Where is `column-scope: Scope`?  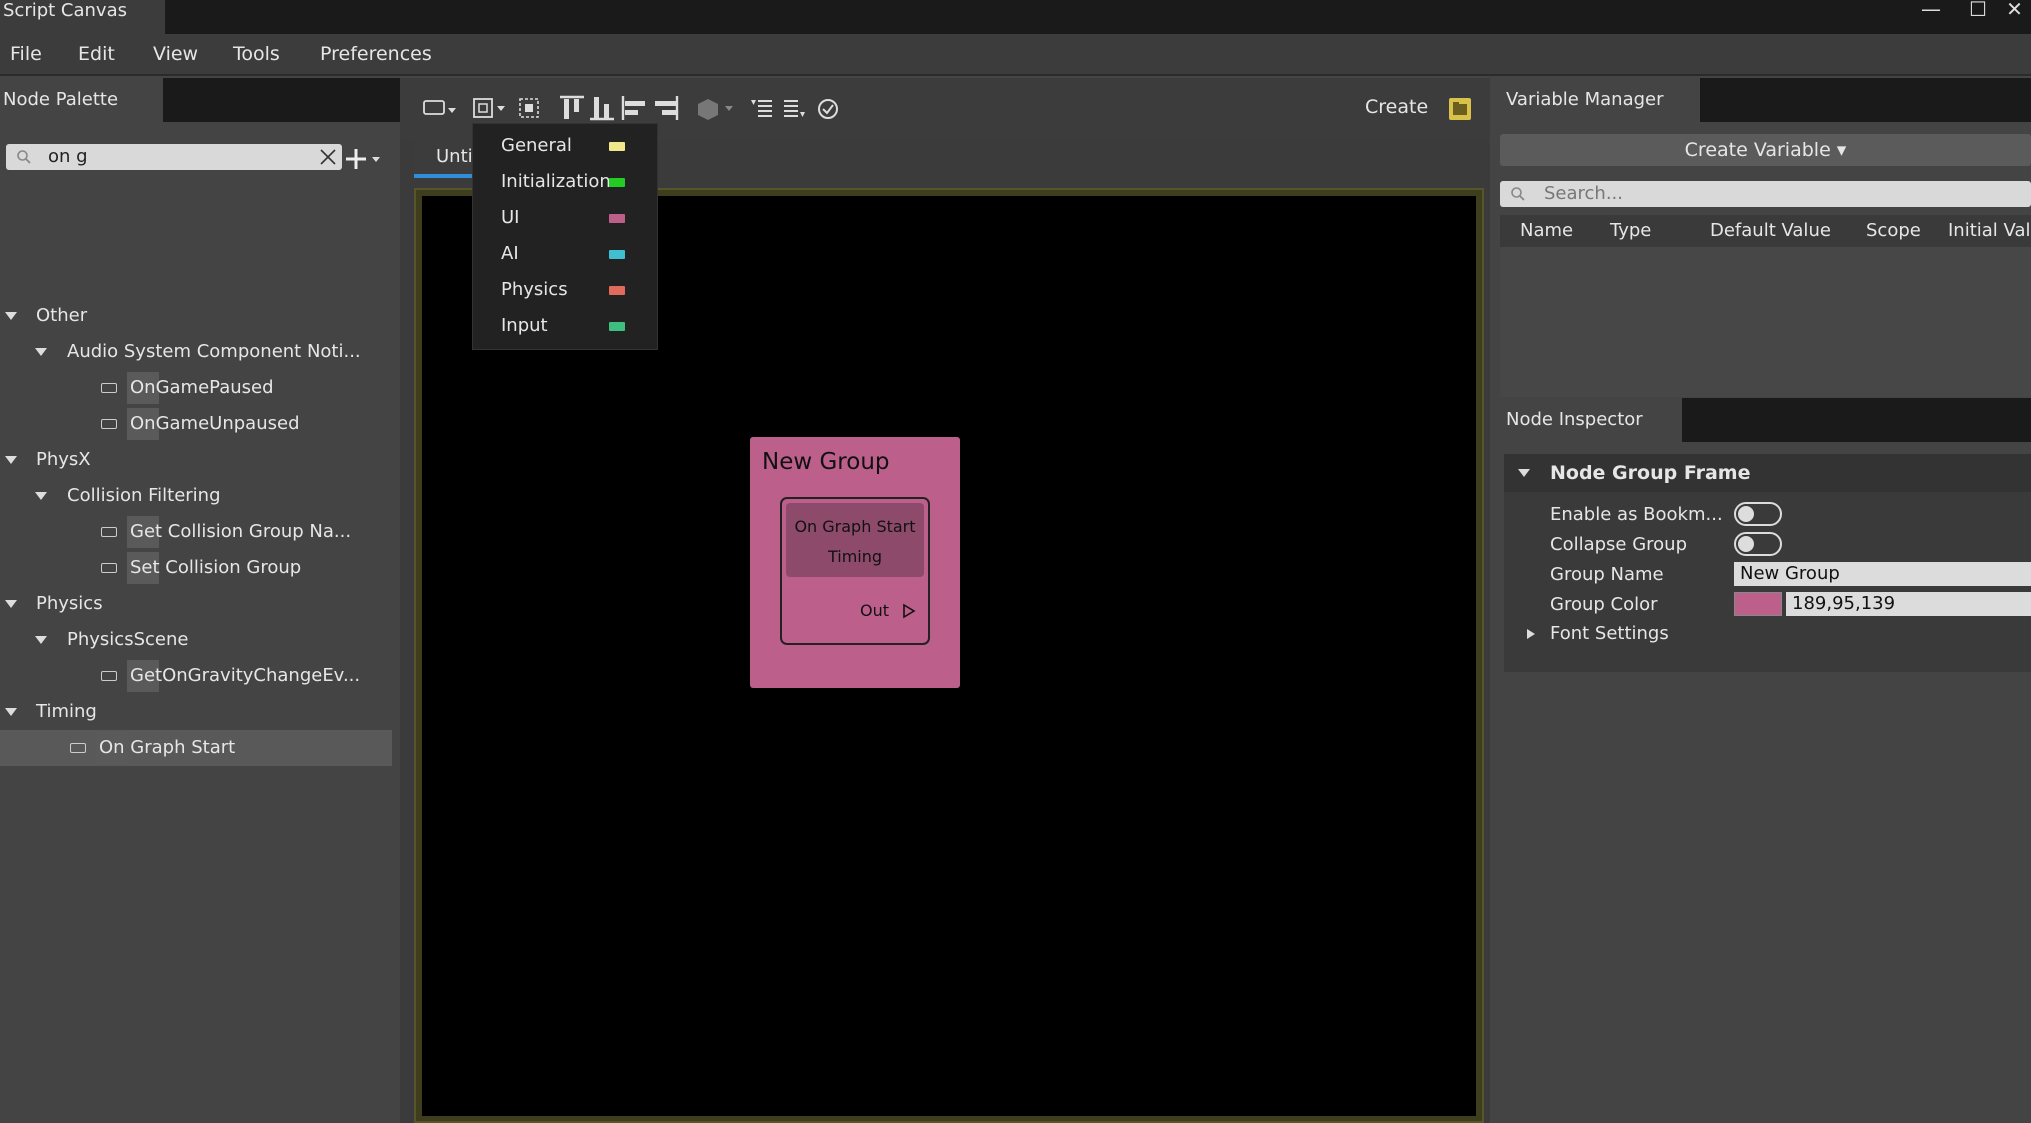 column-scope: Scope is located at coordinates (1893, 231).